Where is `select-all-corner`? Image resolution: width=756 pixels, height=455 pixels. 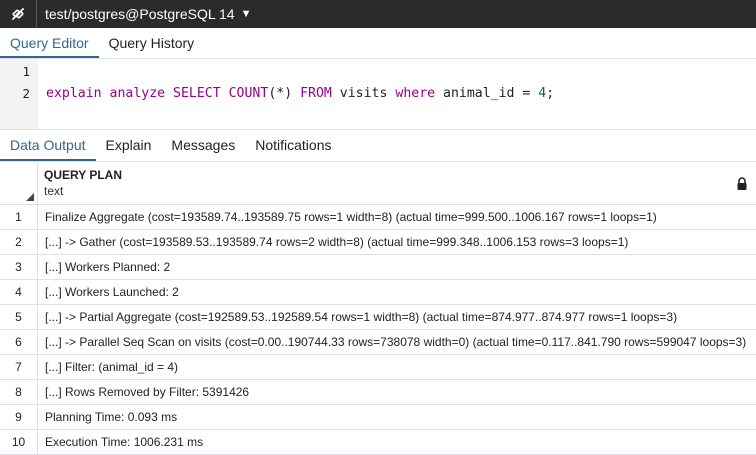
select-all-corner is located at coordinates (19, 183).